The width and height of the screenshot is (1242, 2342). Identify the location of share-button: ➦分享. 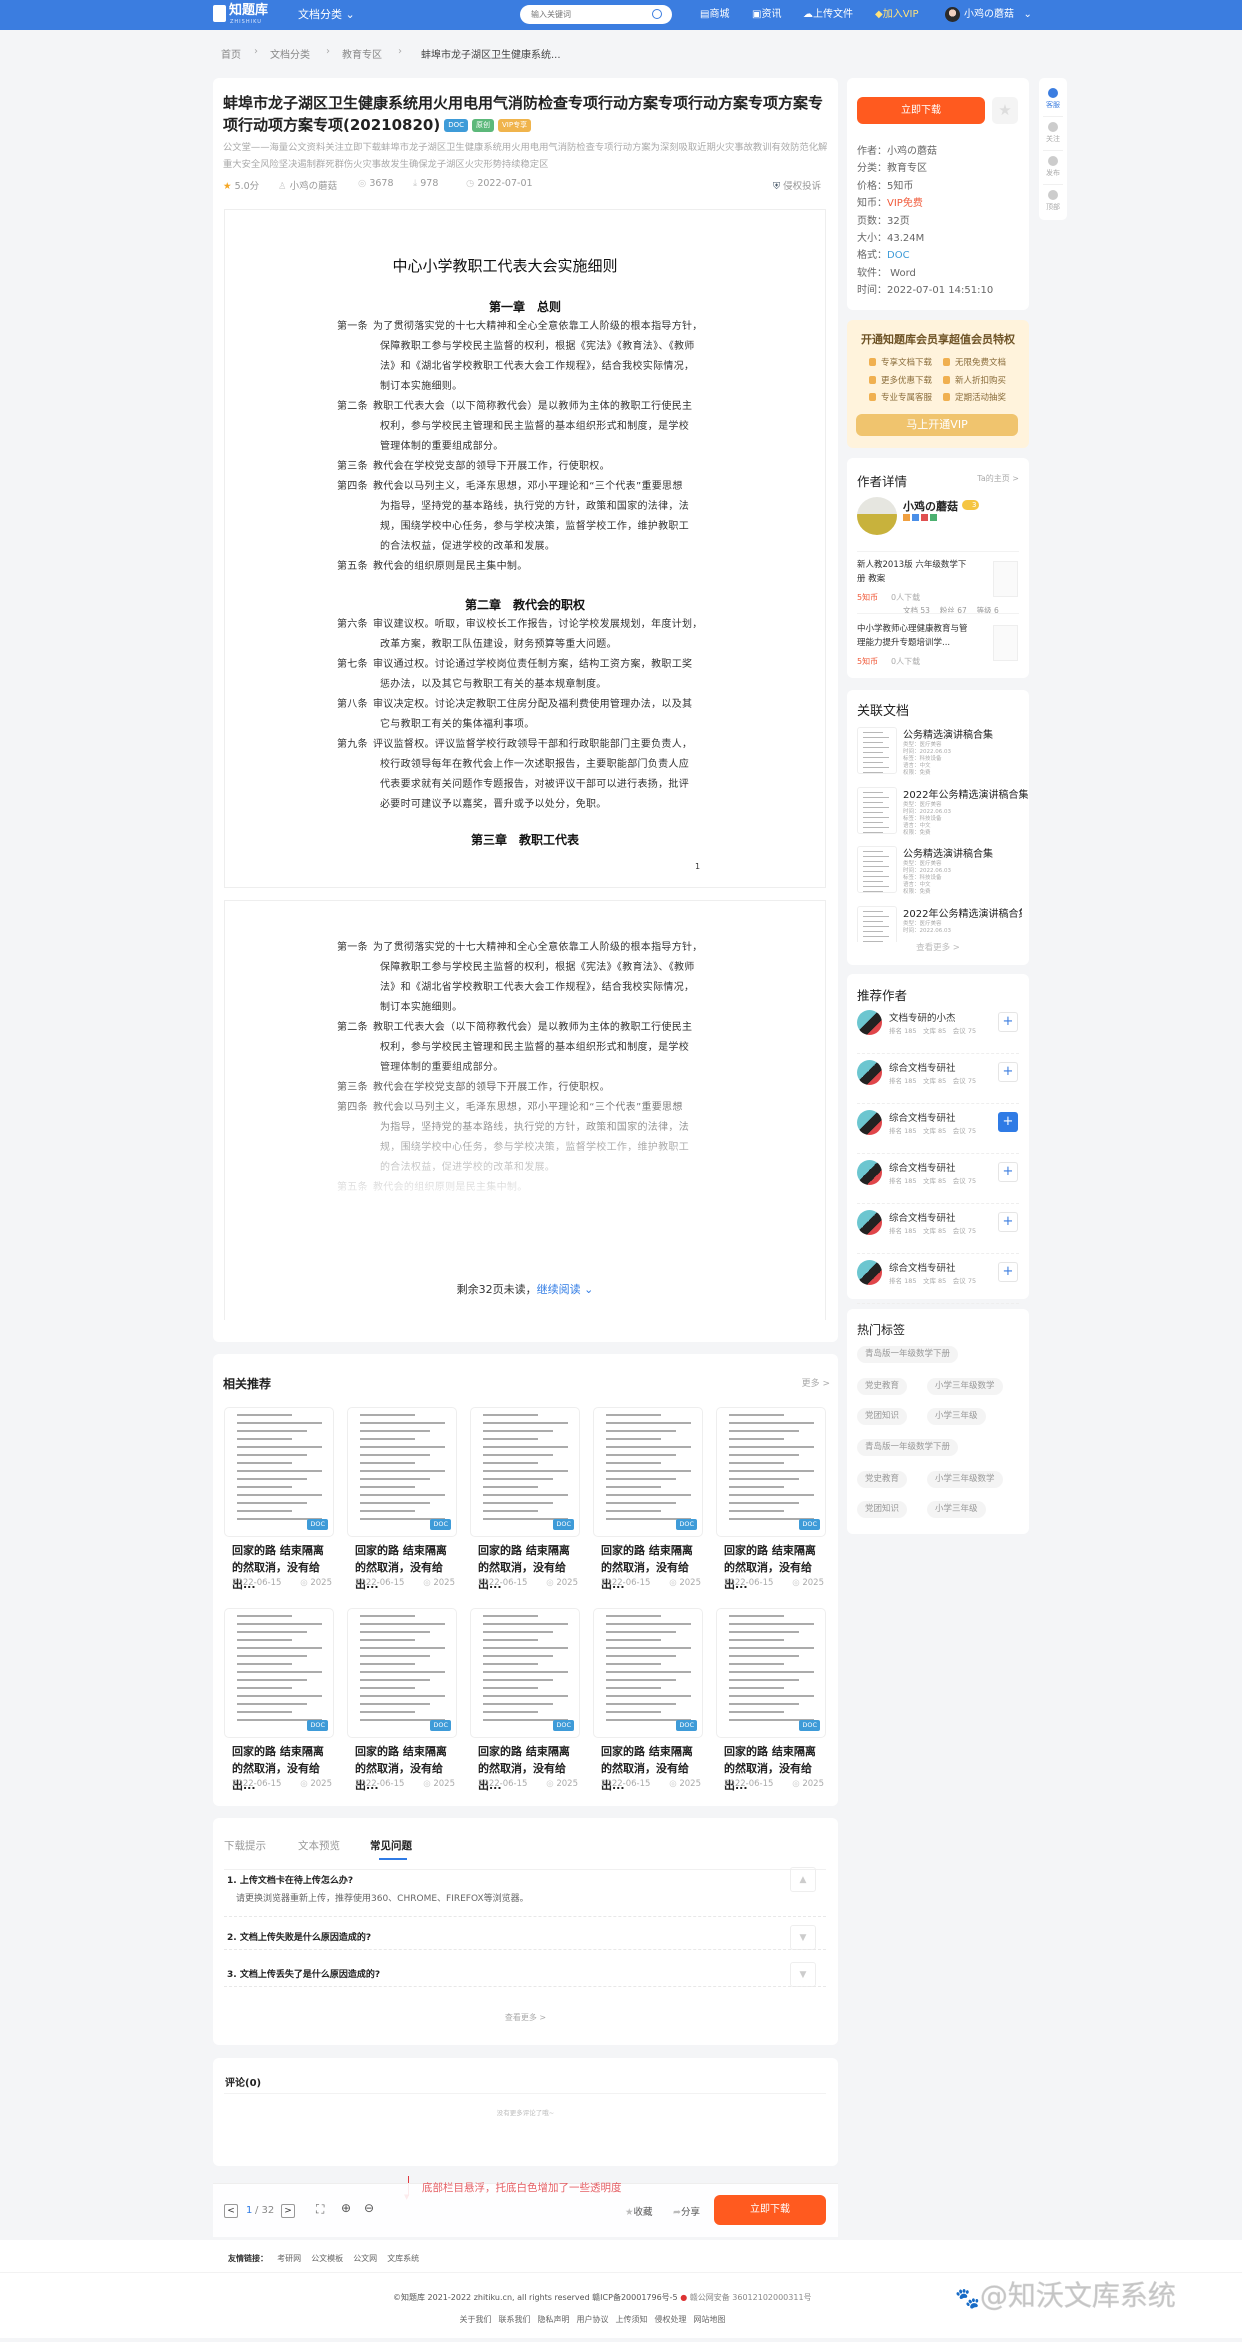
(686, 2211).